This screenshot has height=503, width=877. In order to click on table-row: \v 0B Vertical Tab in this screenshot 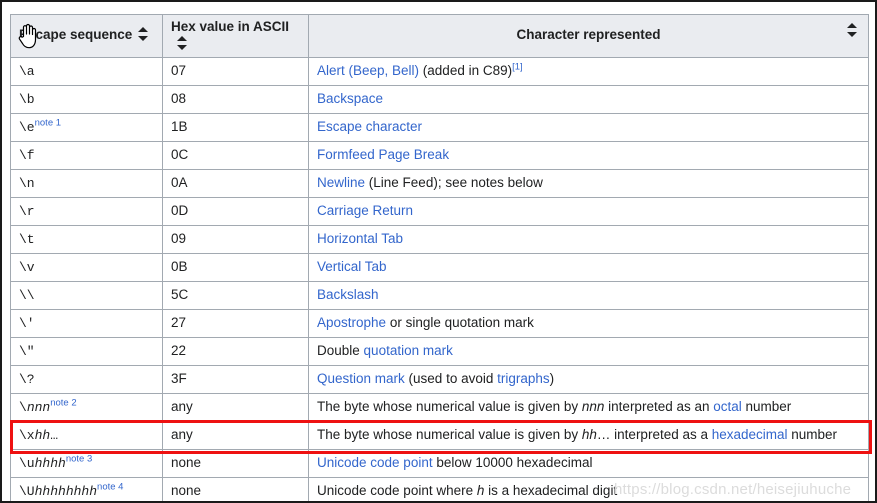, I will do `click(439, 267)`.